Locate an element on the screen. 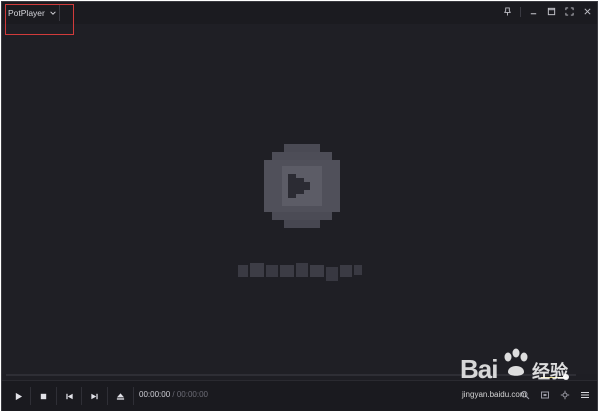 The width and height of the screenshot is (600, 413). previous-icon is located at coordinates (69, 396).